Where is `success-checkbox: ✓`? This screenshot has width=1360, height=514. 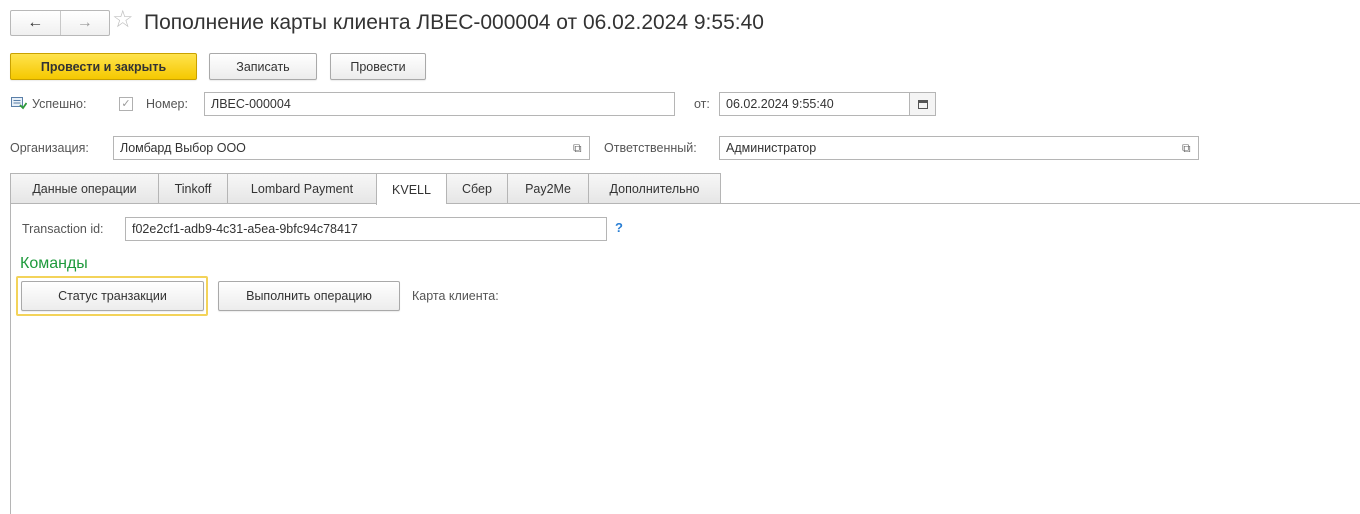 success-checkbox: ✓ is located at coordinates (126, 104).